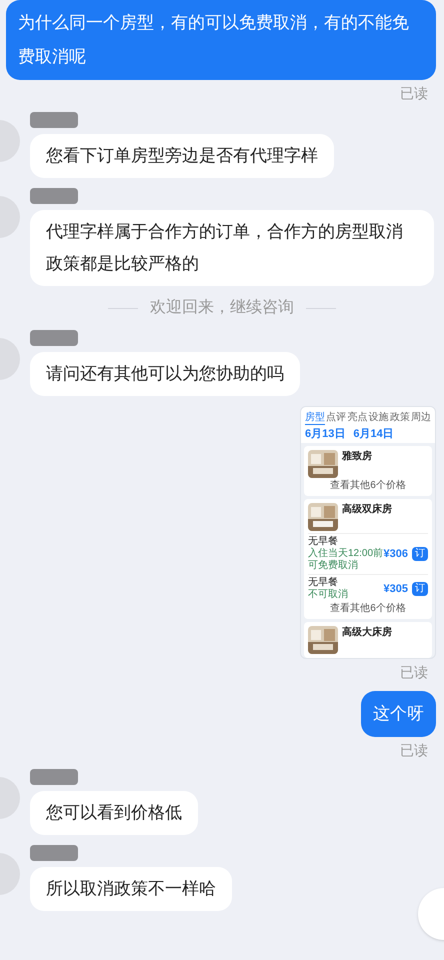 The image size is (444, 960). I want to click on system-notice: 欢迎回来，继续咨询, so click(222, 308).